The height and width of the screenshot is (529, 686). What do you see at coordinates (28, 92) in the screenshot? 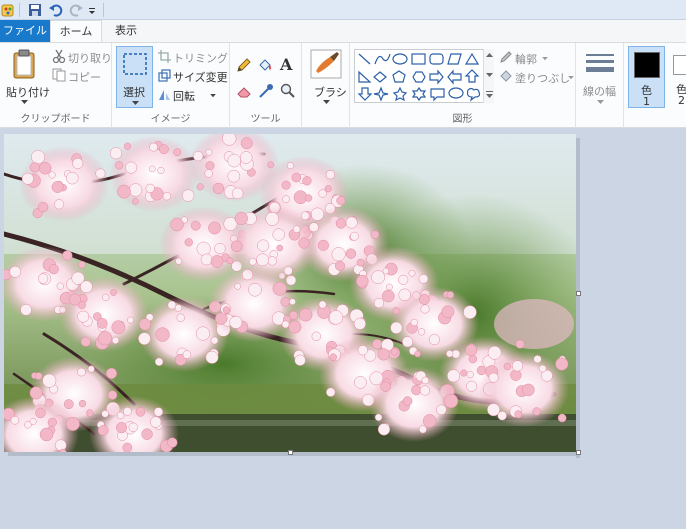
I see `paste-label: 貼り付け` at bounding box center [28, 92].